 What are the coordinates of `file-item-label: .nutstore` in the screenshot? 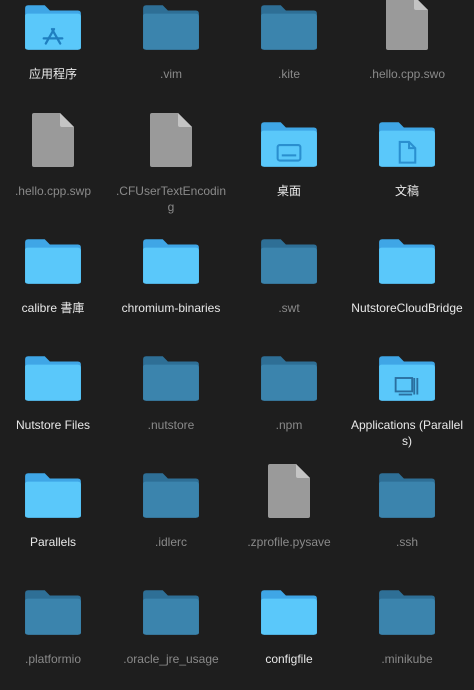 It's located at (171, 425).